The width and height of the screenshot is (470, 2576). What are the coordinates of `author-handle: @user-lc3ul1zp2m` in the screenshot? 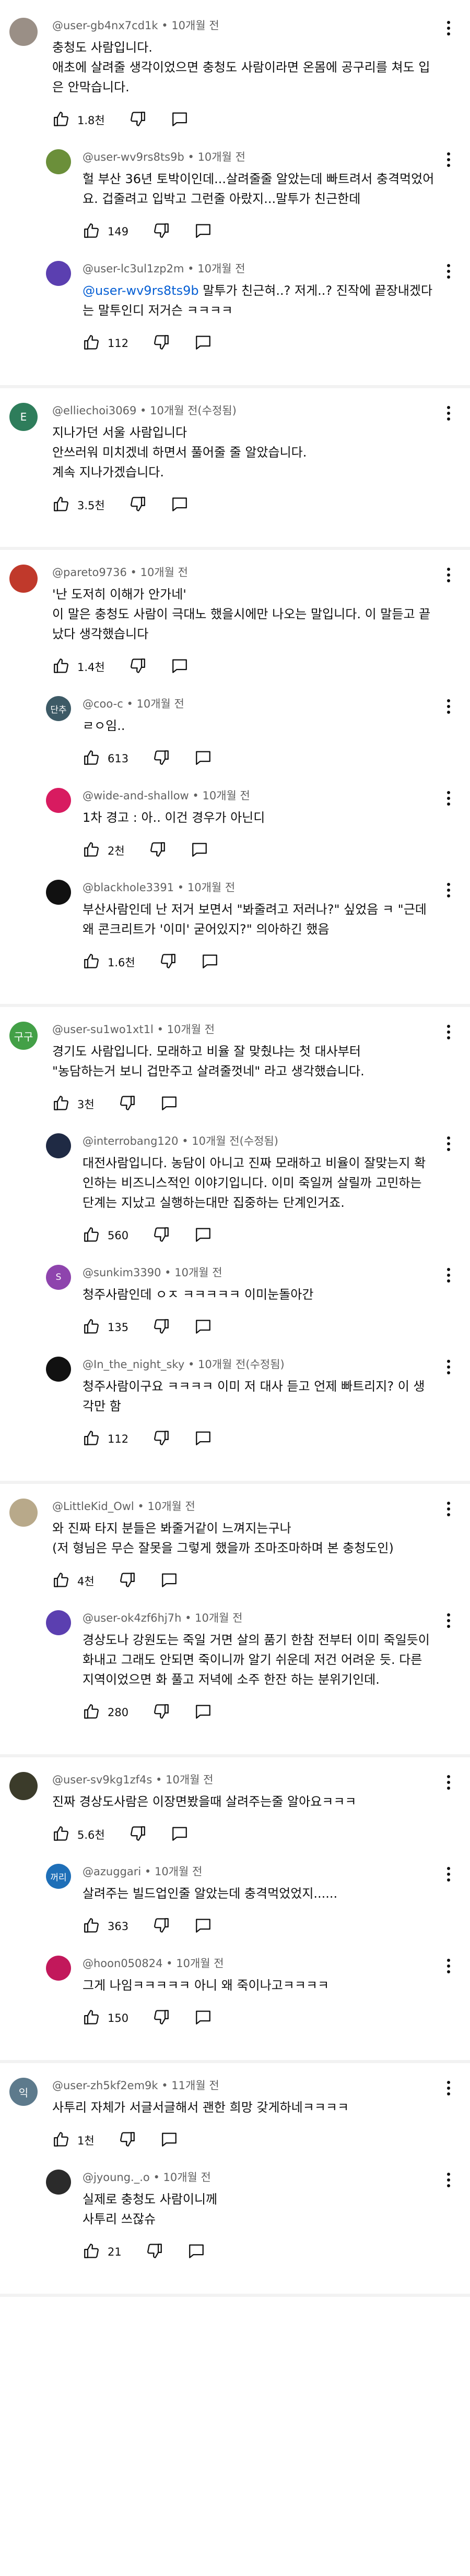 It's located at (134, 268).